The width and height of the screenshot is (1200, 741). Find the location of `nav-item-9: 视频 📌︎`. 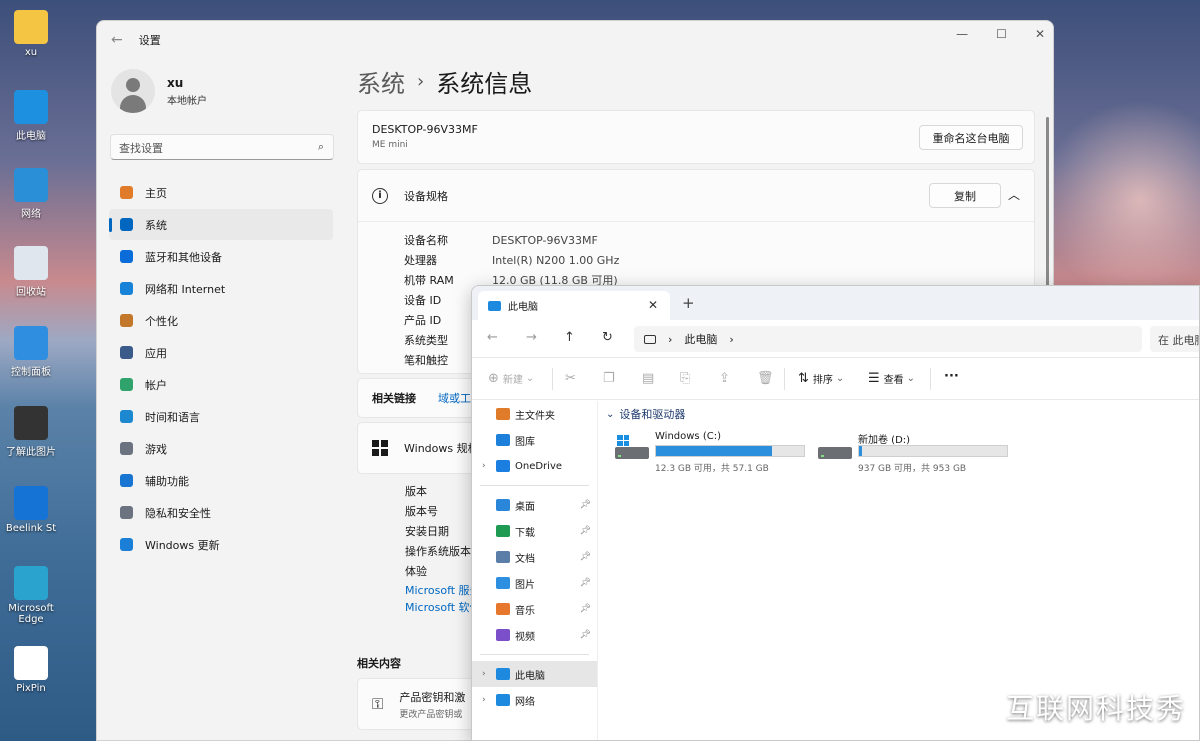

nav-item-9: 视频 📌︎ is located at coordinates (534, 635).